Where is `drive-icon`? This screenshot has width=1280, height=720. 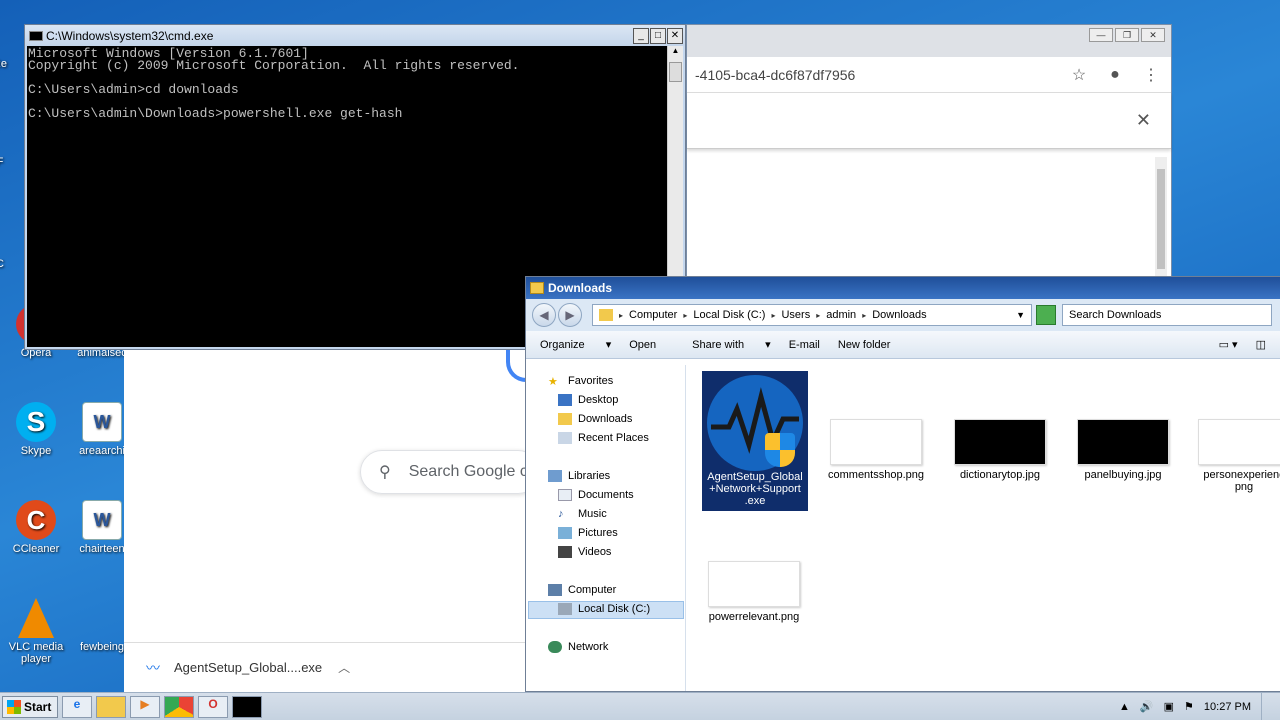 drive-icon is located at coordinates (565, 609).